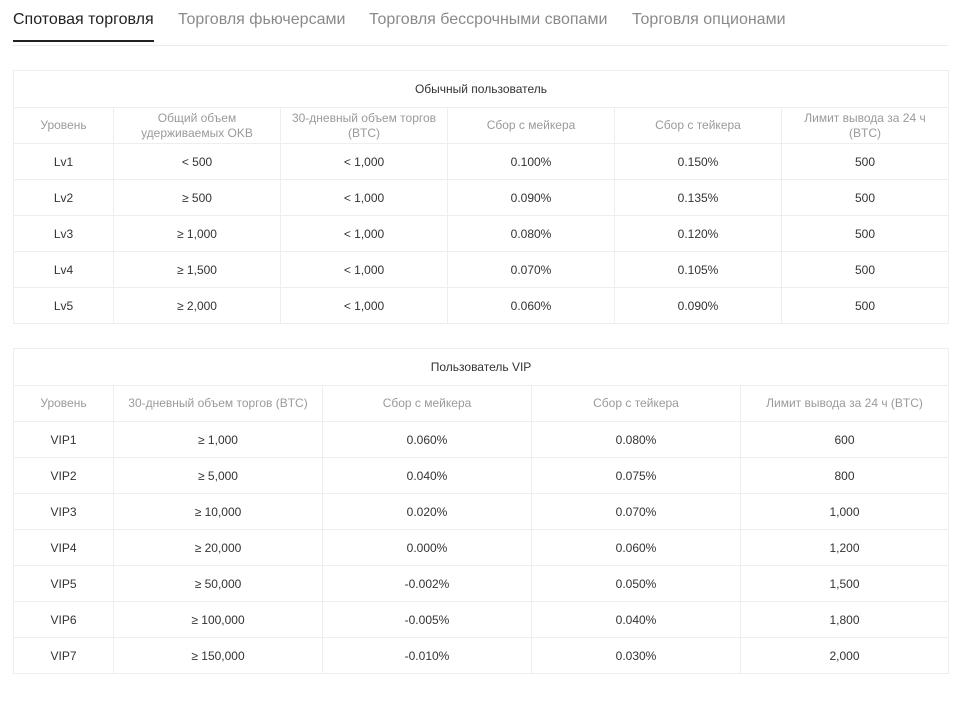  Describe the element at coordinates (698, 233) in the screenshot. I see `table-cell: 0.120%` at that location.